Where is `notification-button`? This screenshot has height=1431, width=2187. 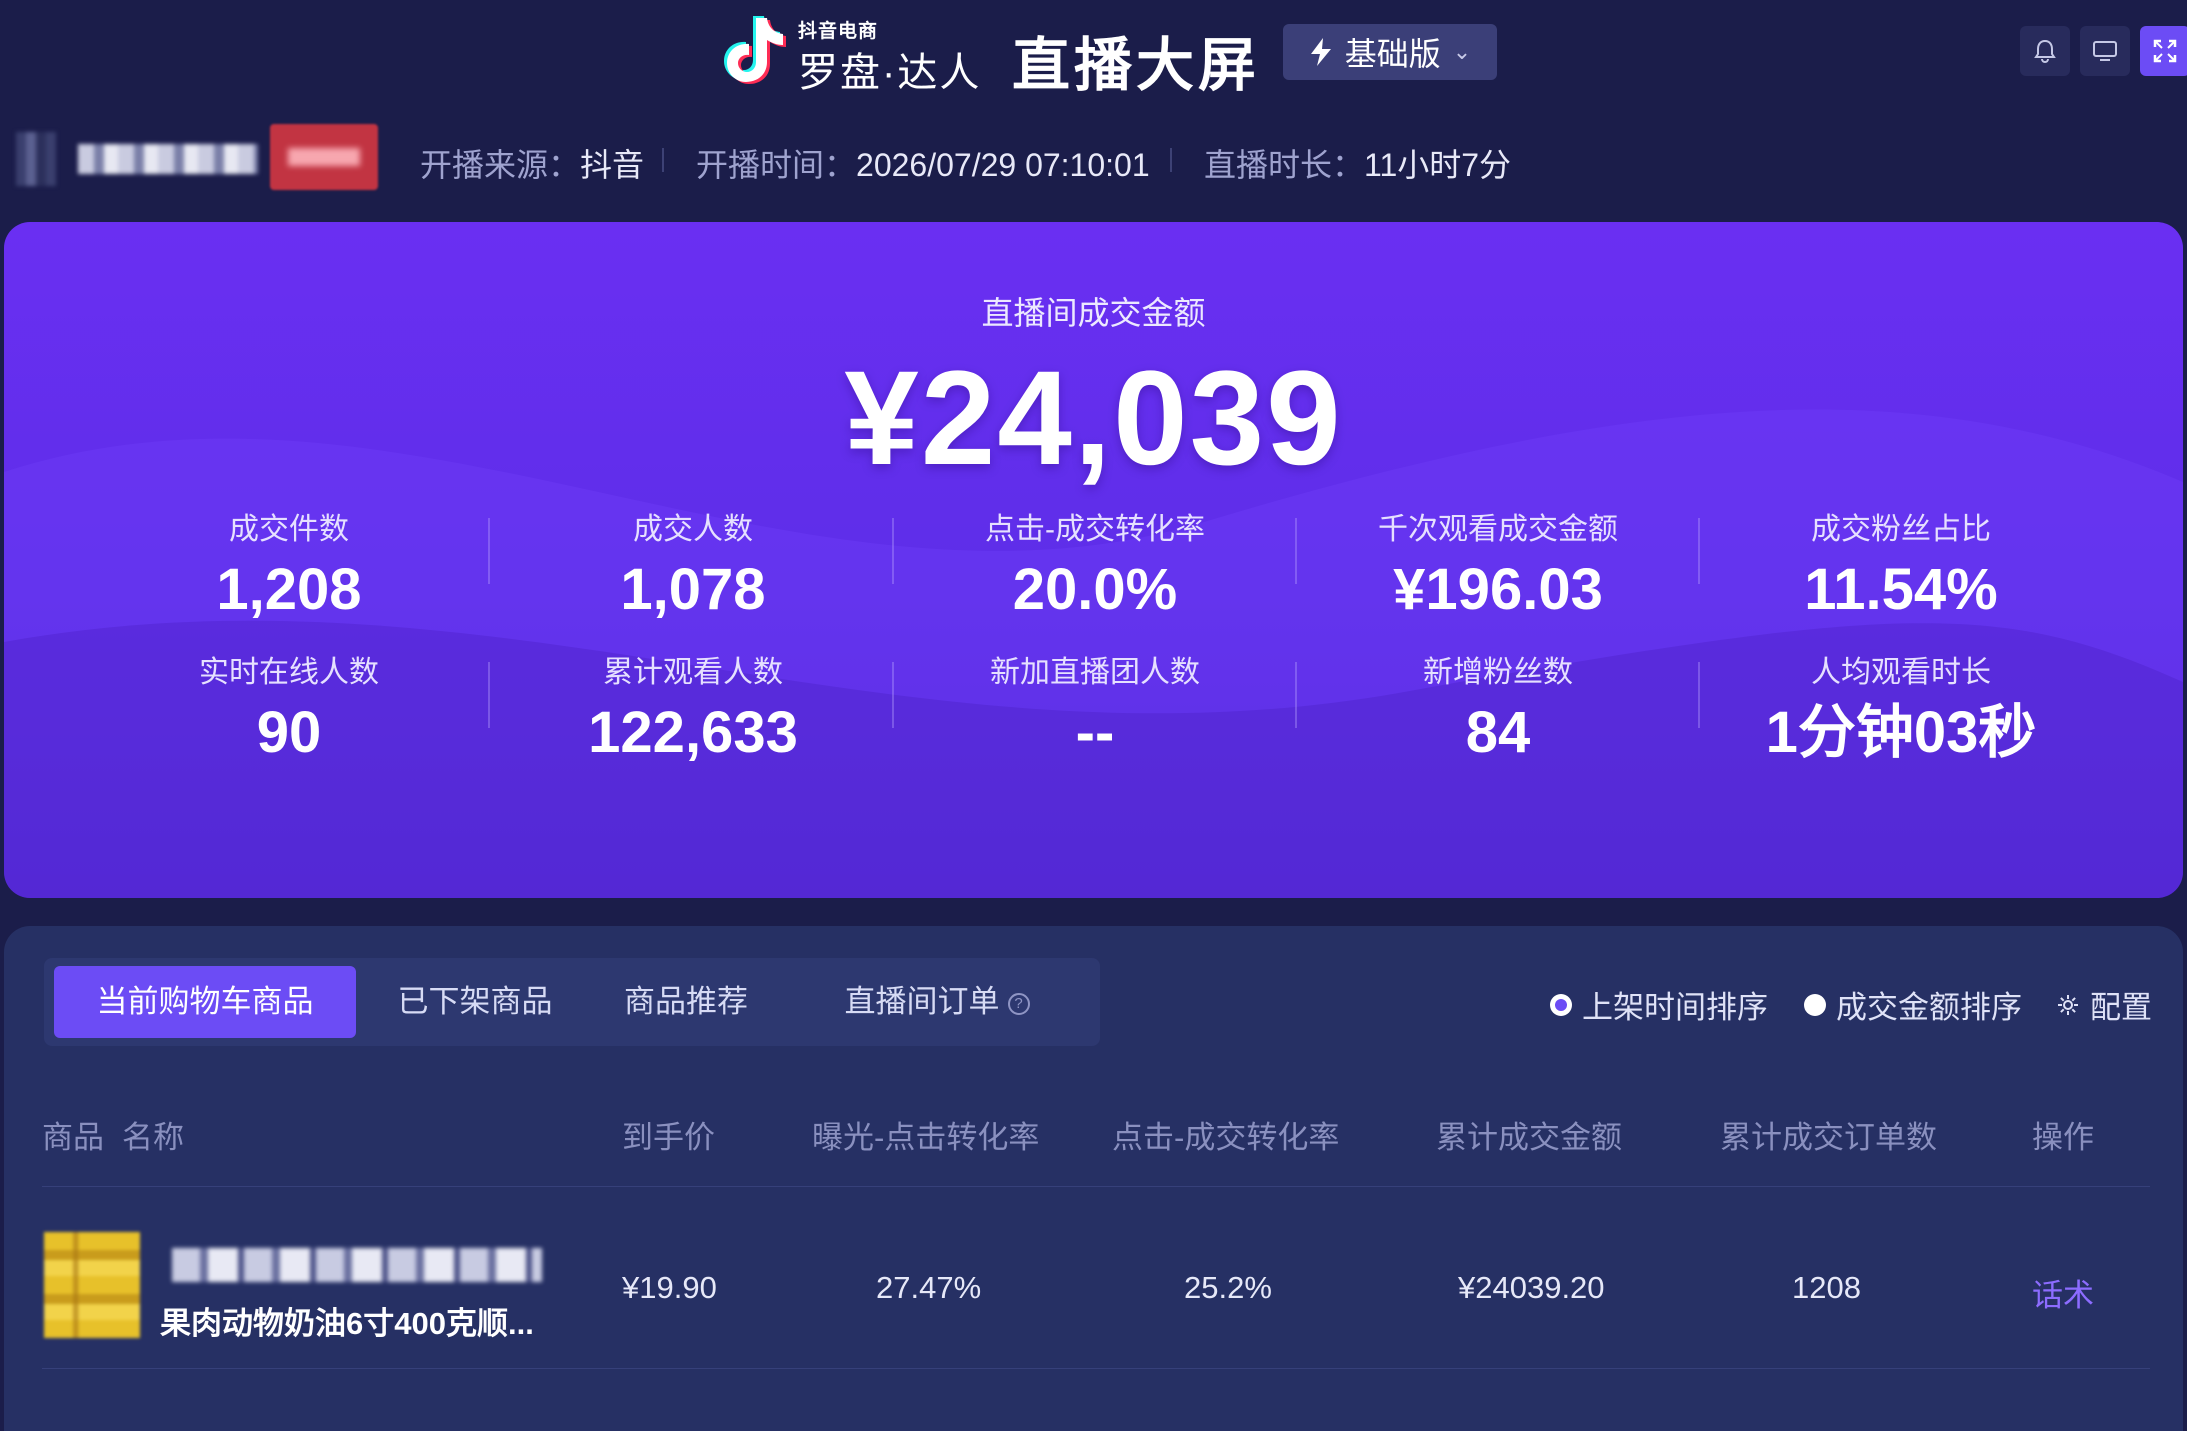 notification-button is located at coordinates (2045, 51).